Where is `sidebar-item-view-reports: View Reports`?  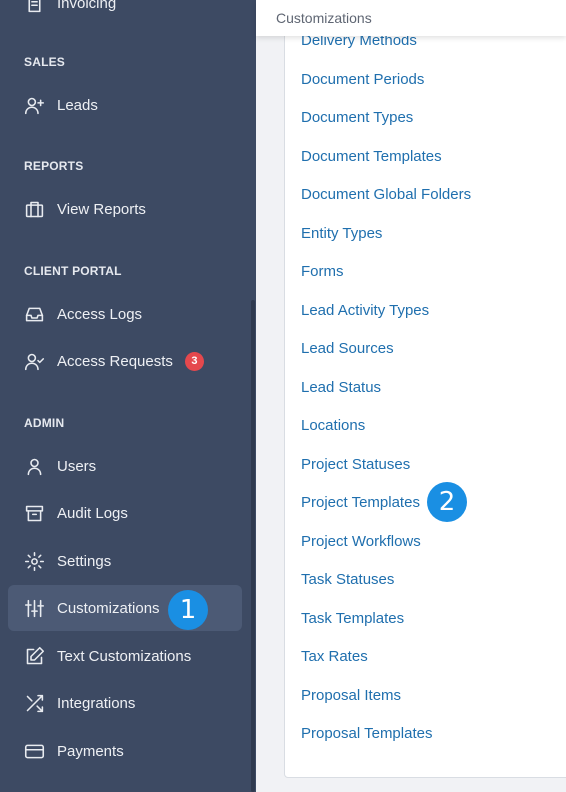 sidebar-item-view-reports: View Reports is located at coordinates (125, 209).